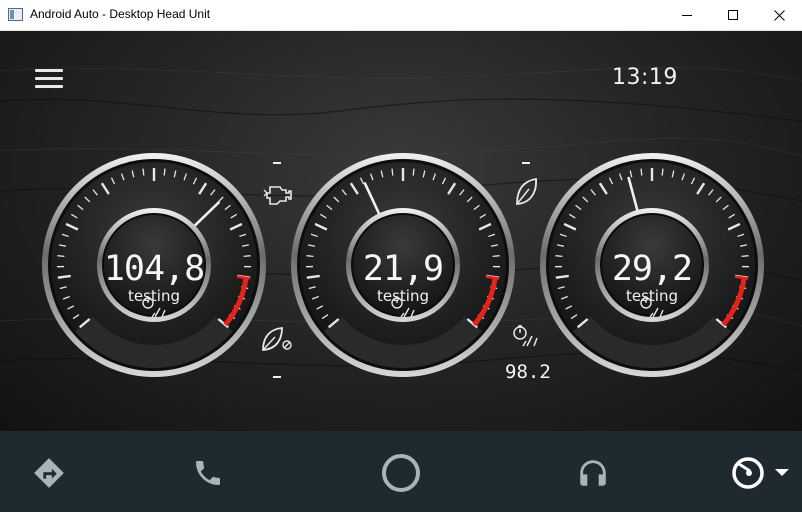 The width and height of the screenshot is (802, 512). I want to click on chevron-down-icon, so click(782, 472).